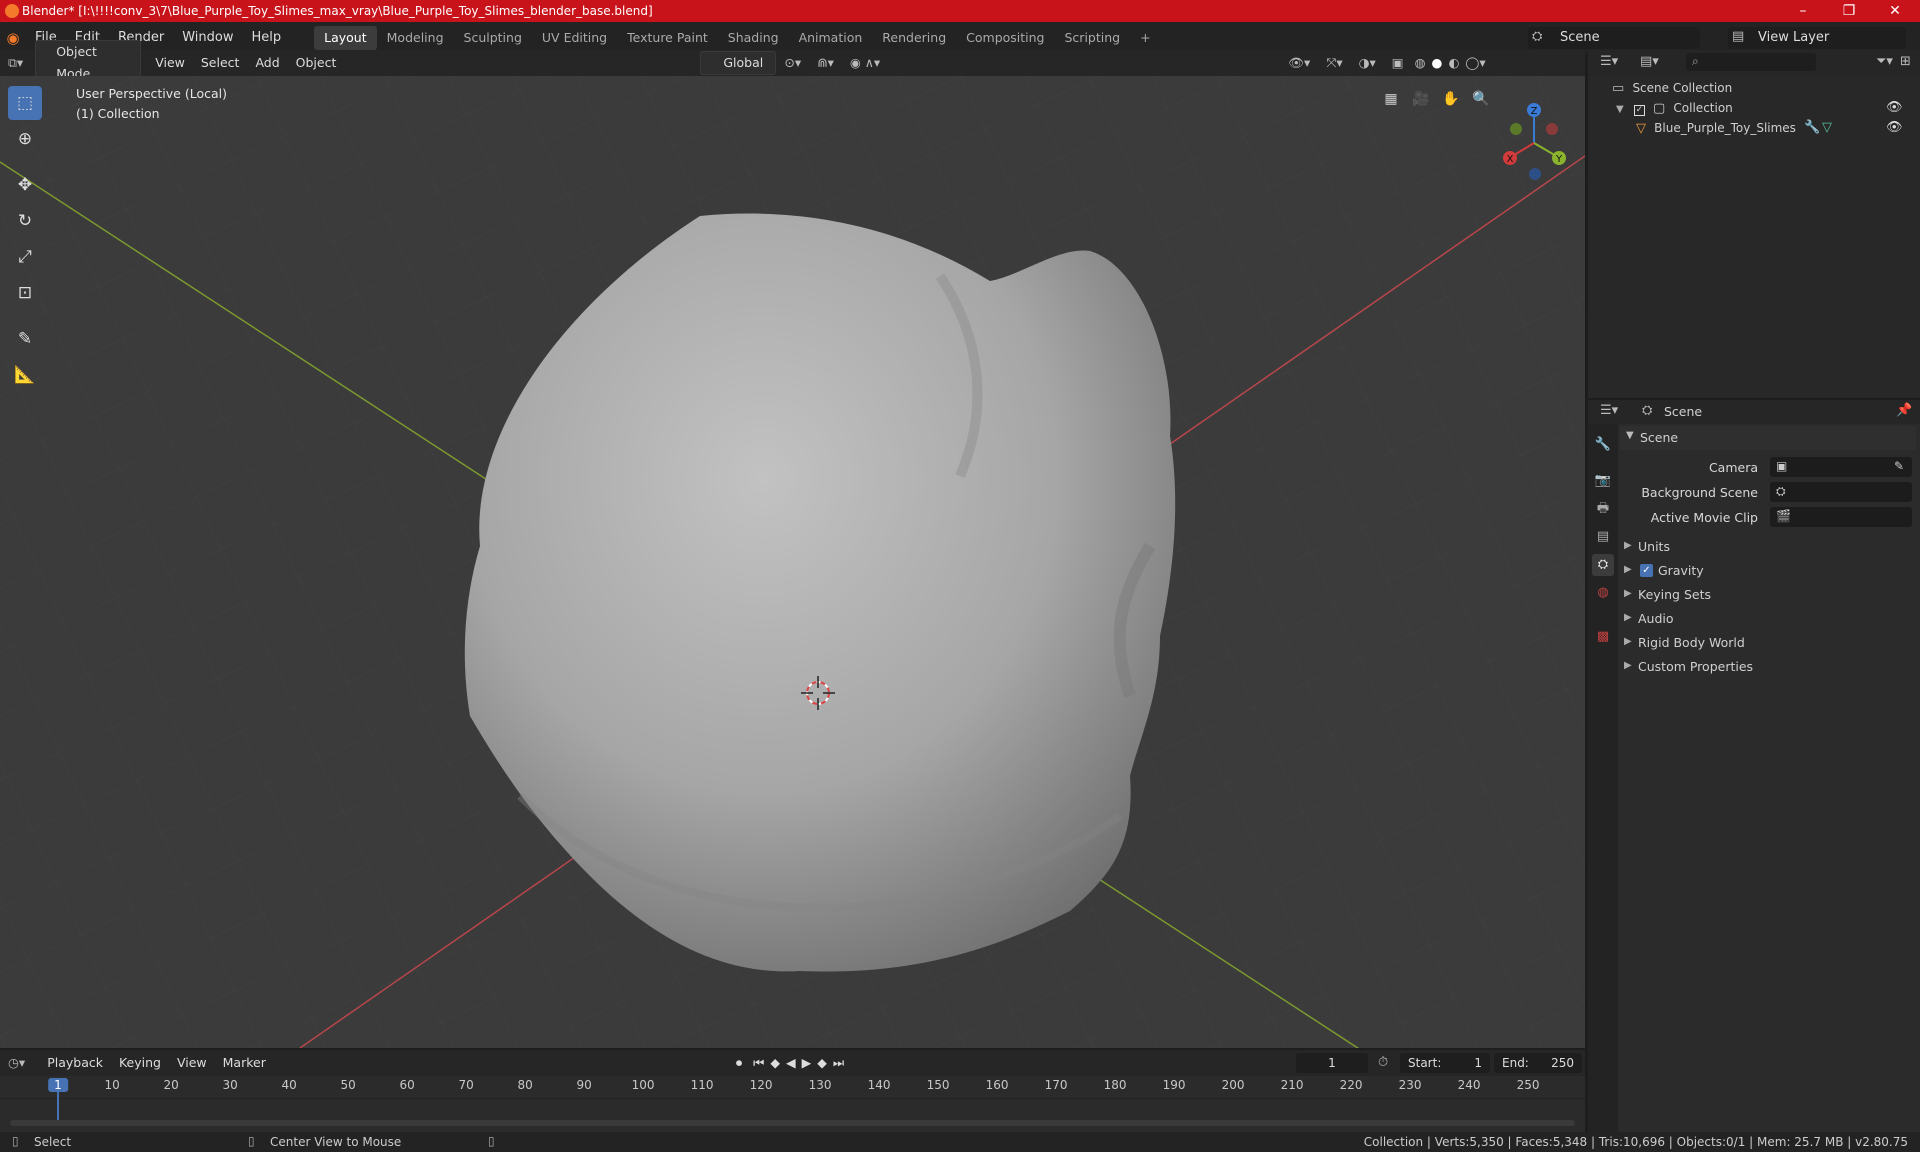 Image resolution: width=1920 pixels, height=1152 pixels. I want to click on texture-tab-icon: ▩, so click(1603, 637).